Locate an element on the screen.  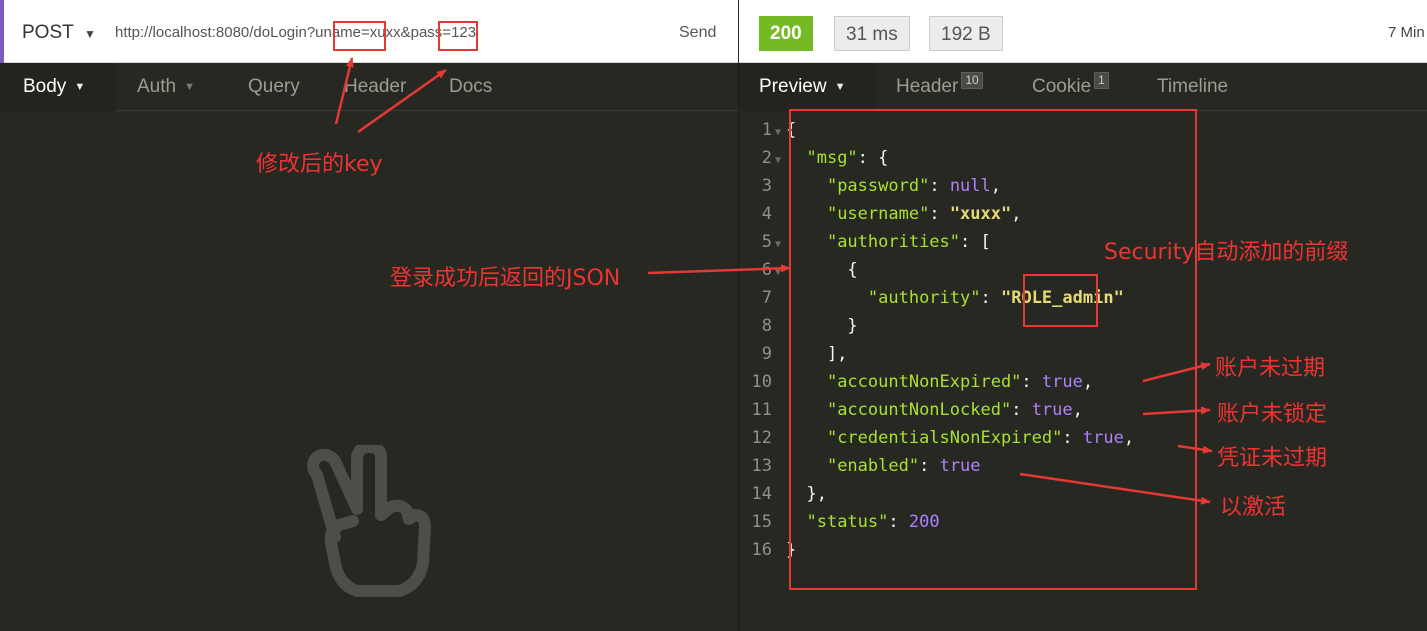
annotation-enabled: 以激活 is located at coordinates (1253, 507).